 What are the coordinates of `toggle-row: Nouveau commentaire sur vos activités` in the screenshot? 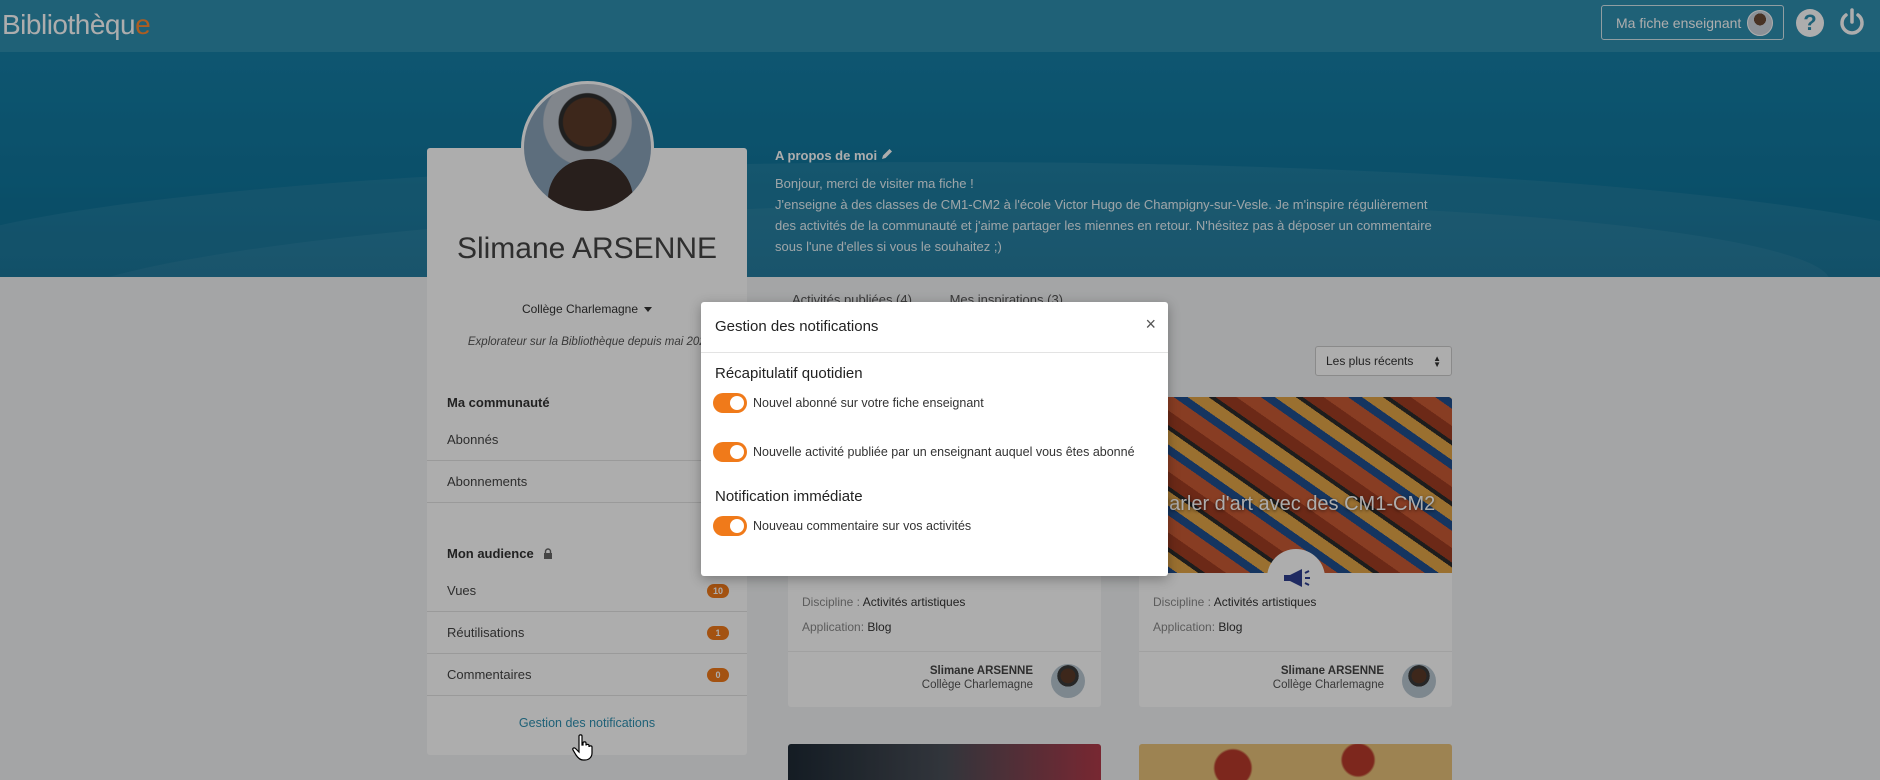 It's located at (842, 526).